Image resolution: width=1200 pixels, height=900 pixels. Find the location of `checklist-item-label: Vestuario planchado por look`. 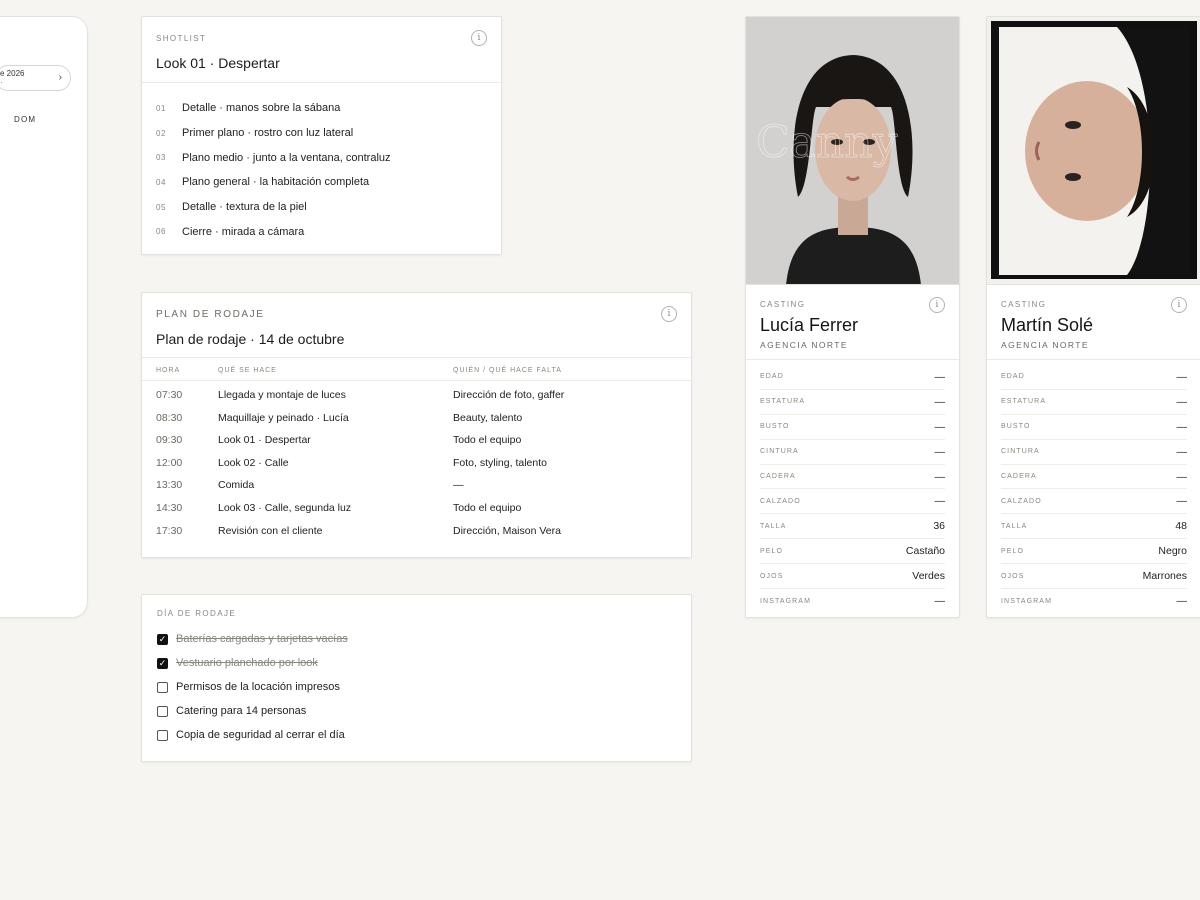

checklist-item-label: Vestuario planchado por look is located at coordinates (247, 663).